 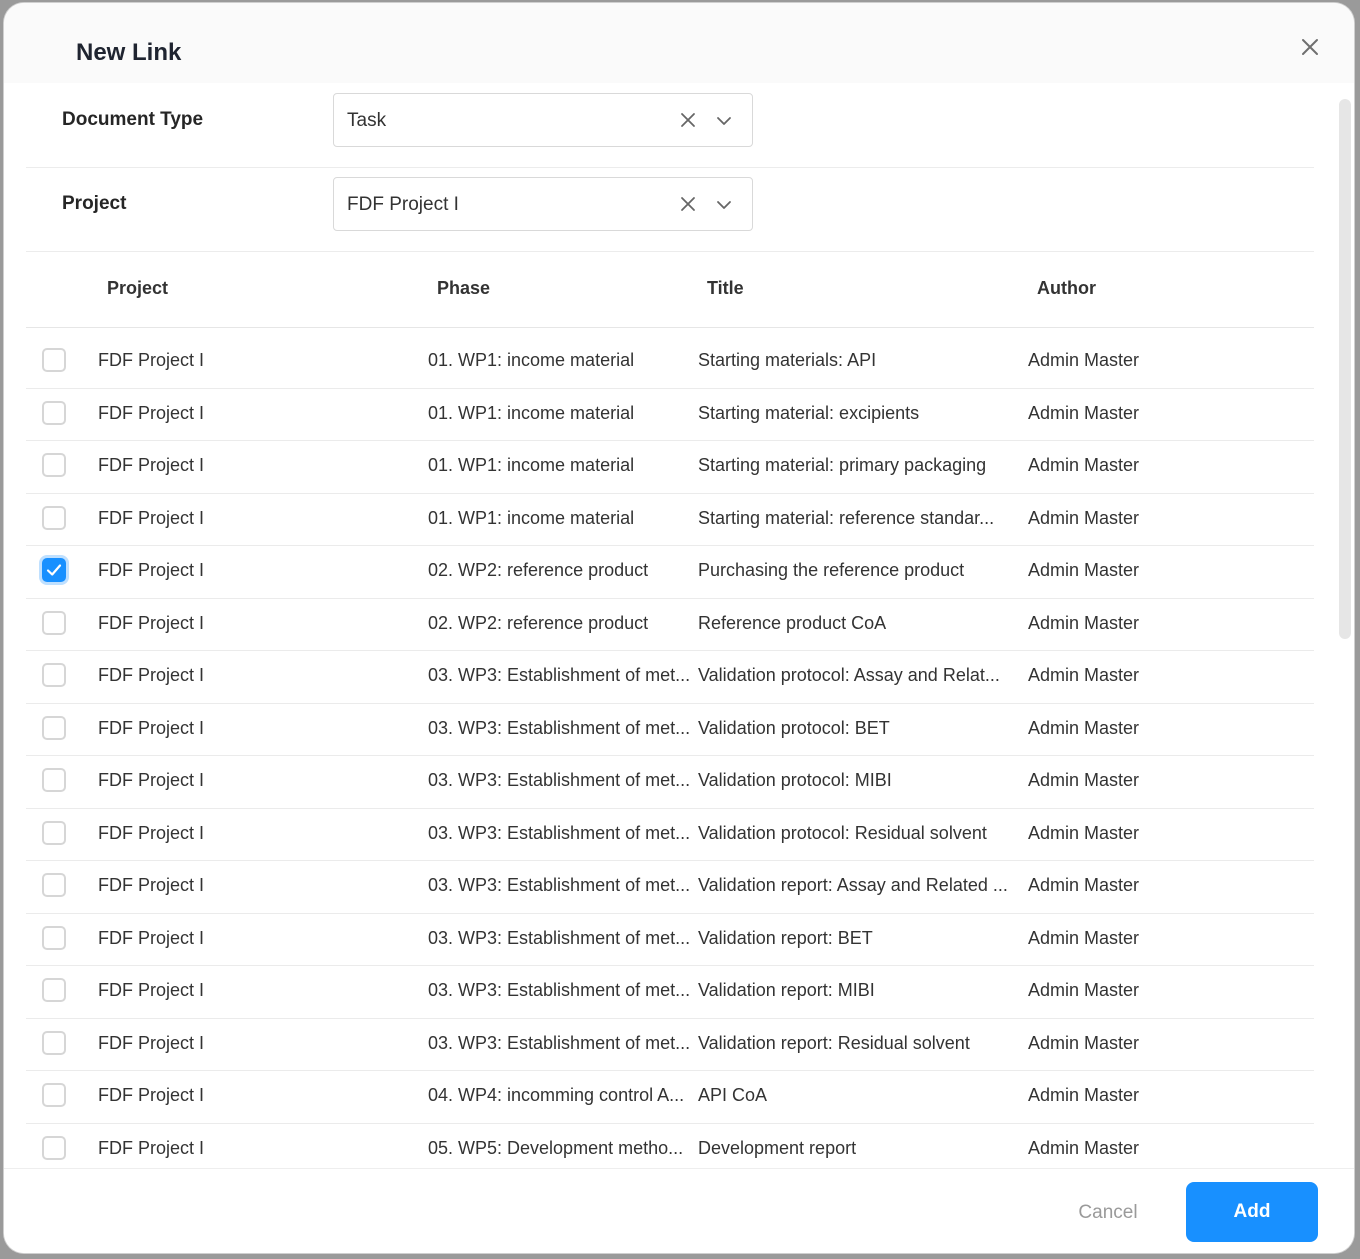 I want to click on cell-title: Reference product CoA, so click(x=792, y=622).